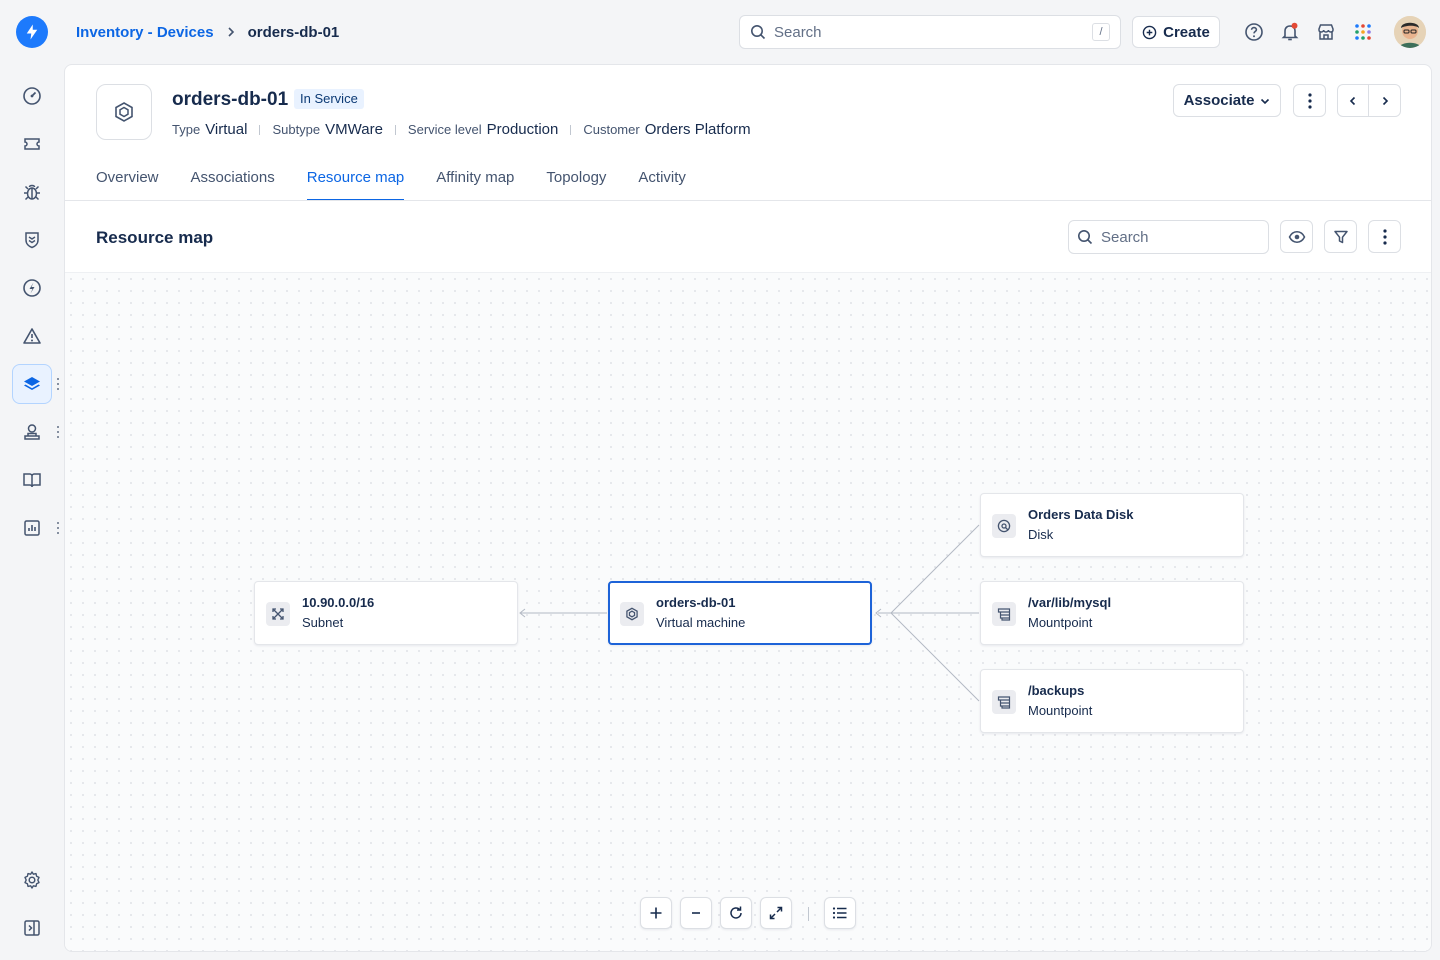  I want to click on previous-record-button, so click(1353, 100).